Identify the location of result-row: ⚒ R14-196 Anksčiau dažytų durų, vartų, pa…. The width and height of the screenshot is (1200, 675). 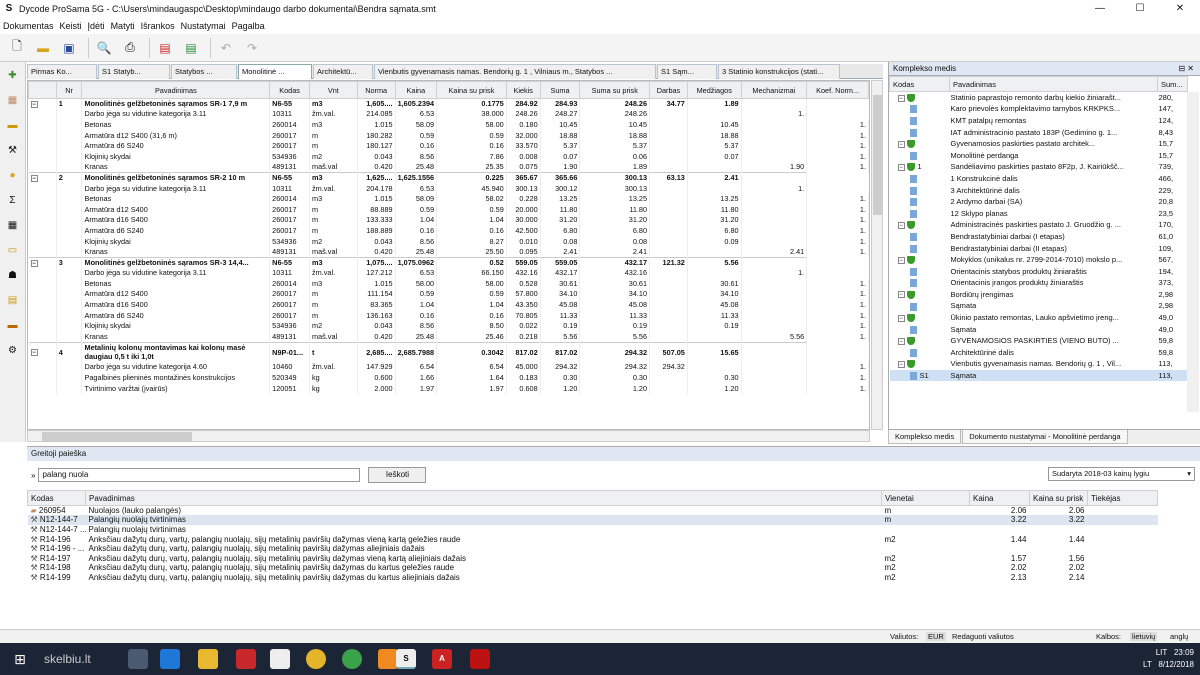
(593, 539).